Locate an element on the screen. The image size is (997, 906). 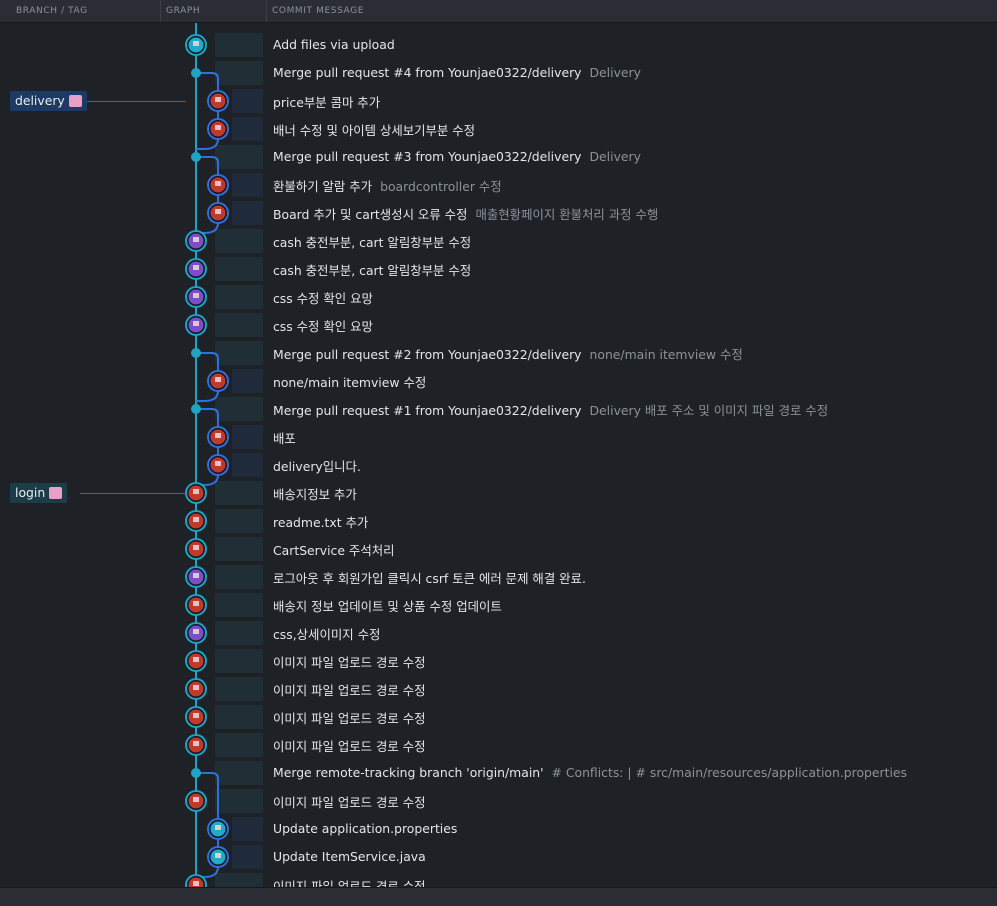
commit-message: price부분 콤마 추가 is located at coordinates (326, 102).